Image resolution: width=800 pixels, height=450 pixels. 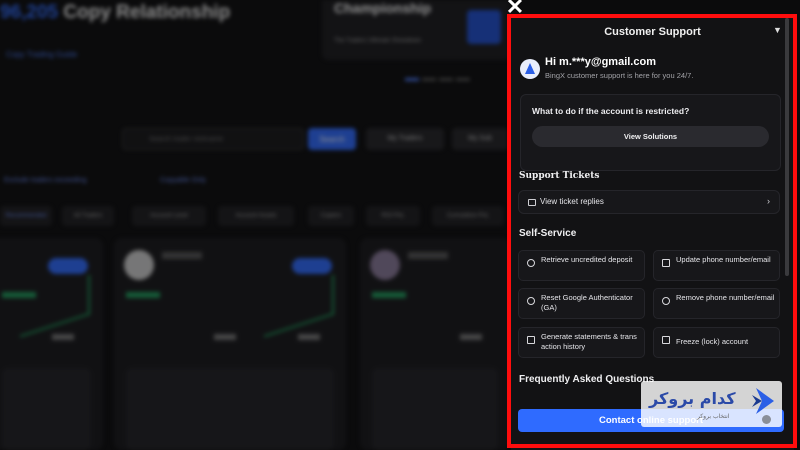 I want to click on exclude-checkbox: Exclude traders exceeding, so click(x=45, y=180).